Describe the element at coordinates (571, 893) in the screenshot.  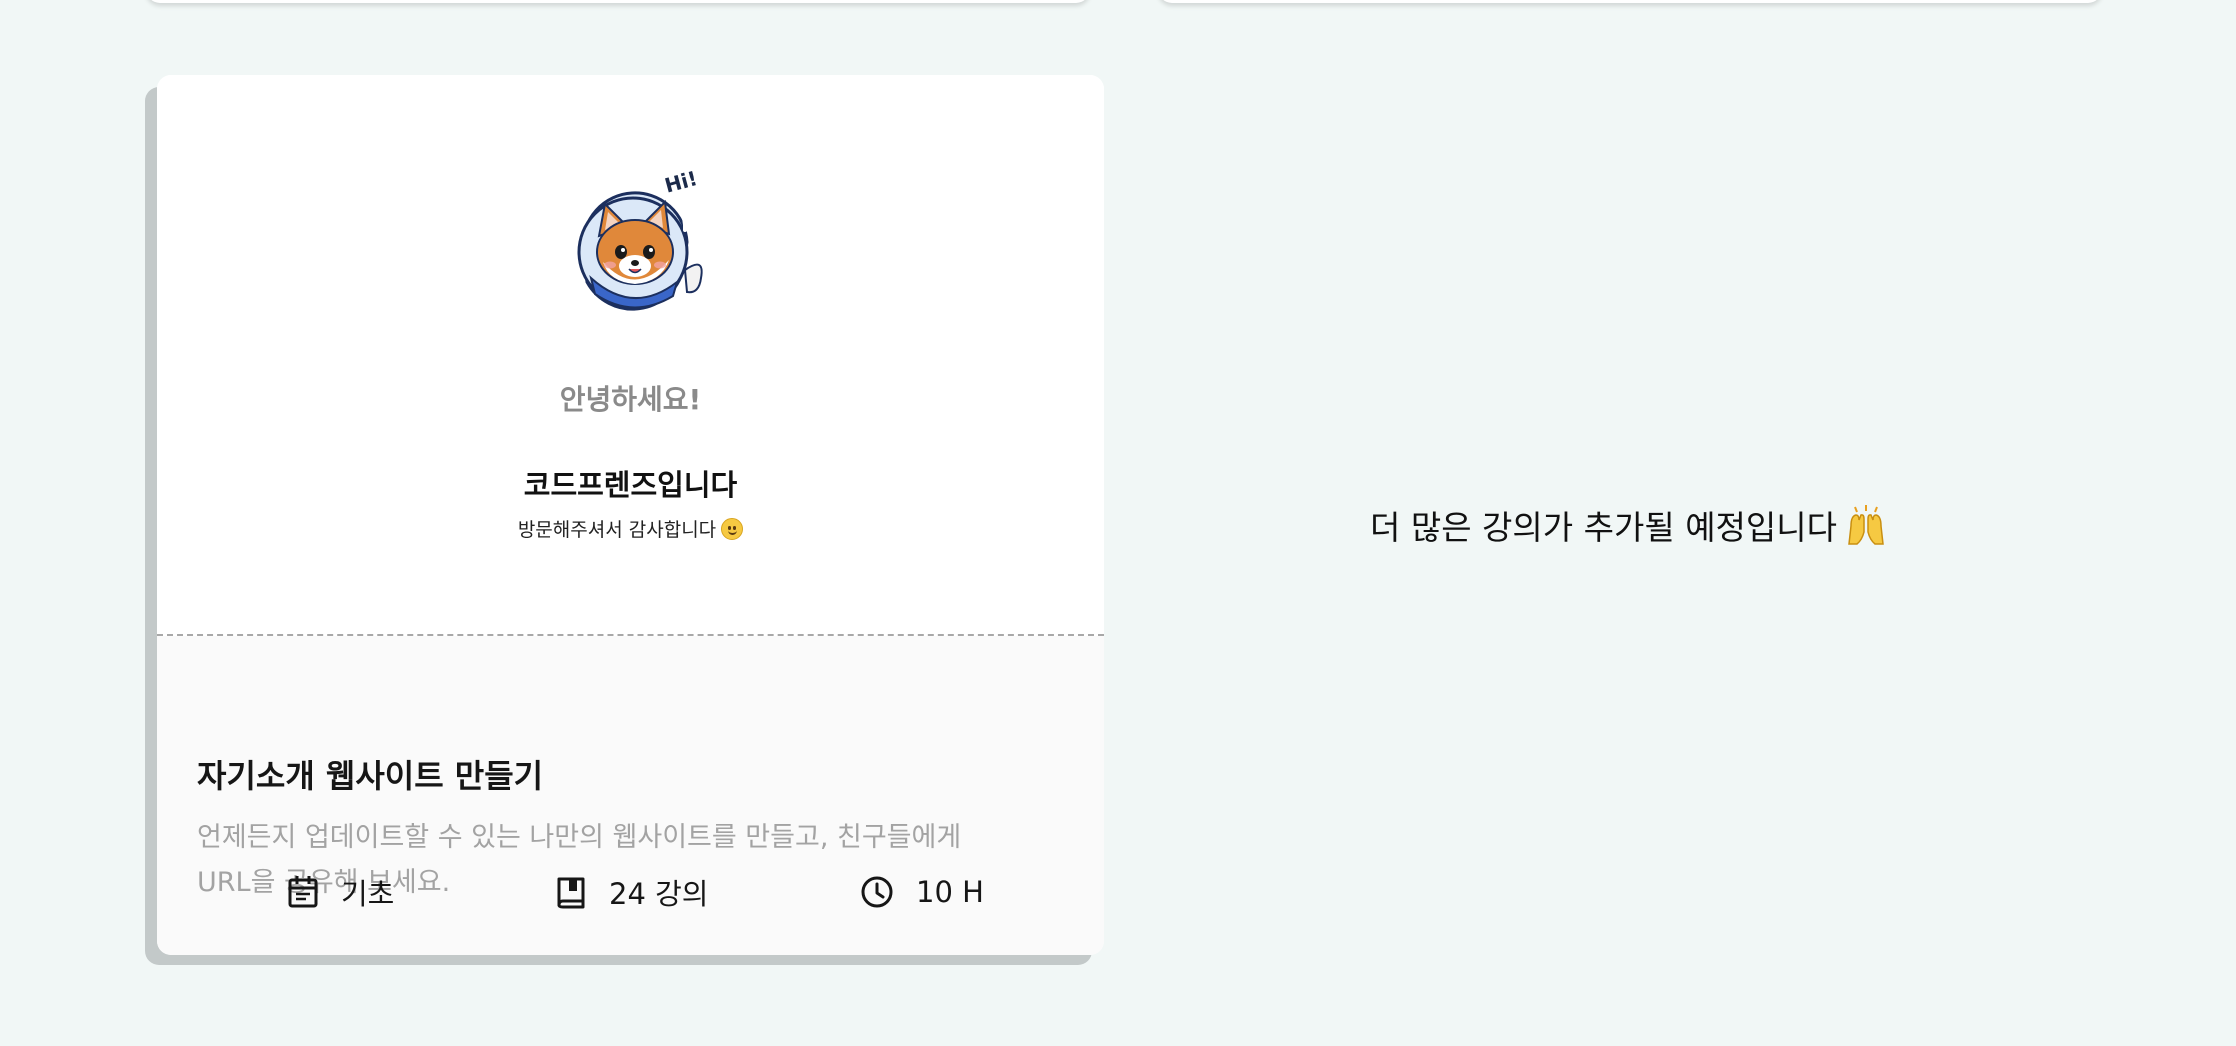
I see `book-icon` at that location.